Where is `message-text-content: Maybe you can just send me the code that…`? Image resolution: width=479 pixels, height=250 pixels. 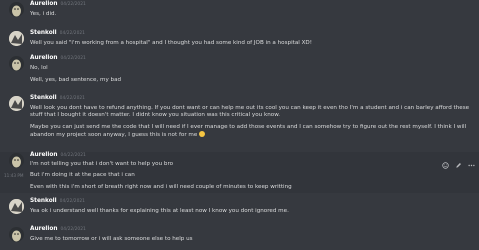
message-text-content: Maybe you can just send me the code that… is located at coordinates (248, 131).